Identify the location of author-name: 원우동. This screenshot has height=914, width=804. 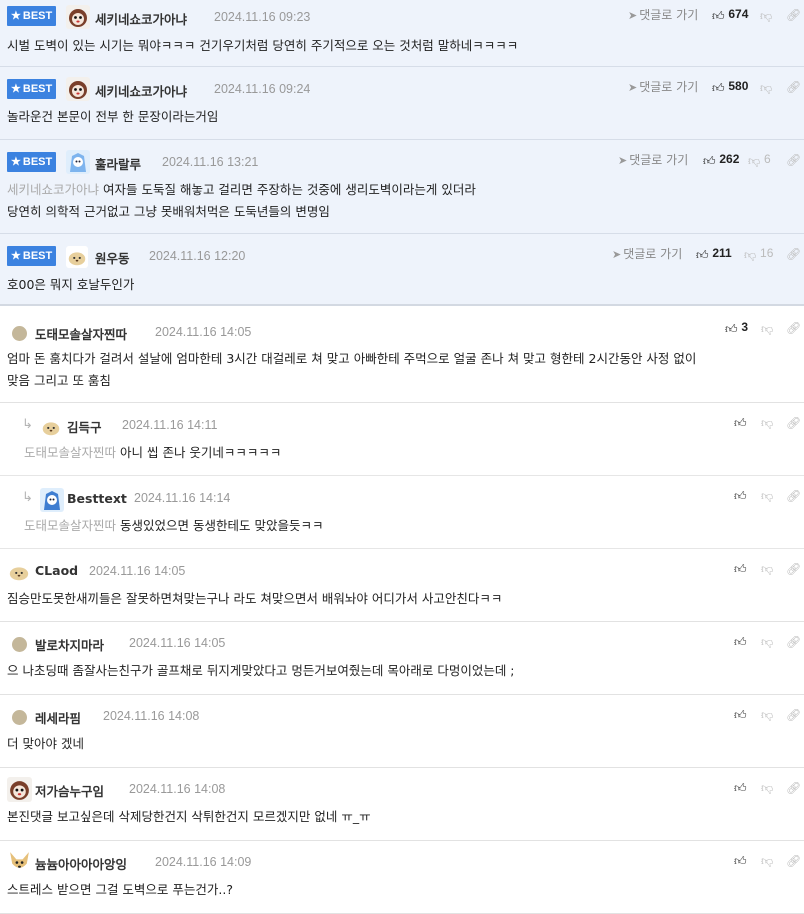
(112, 257).